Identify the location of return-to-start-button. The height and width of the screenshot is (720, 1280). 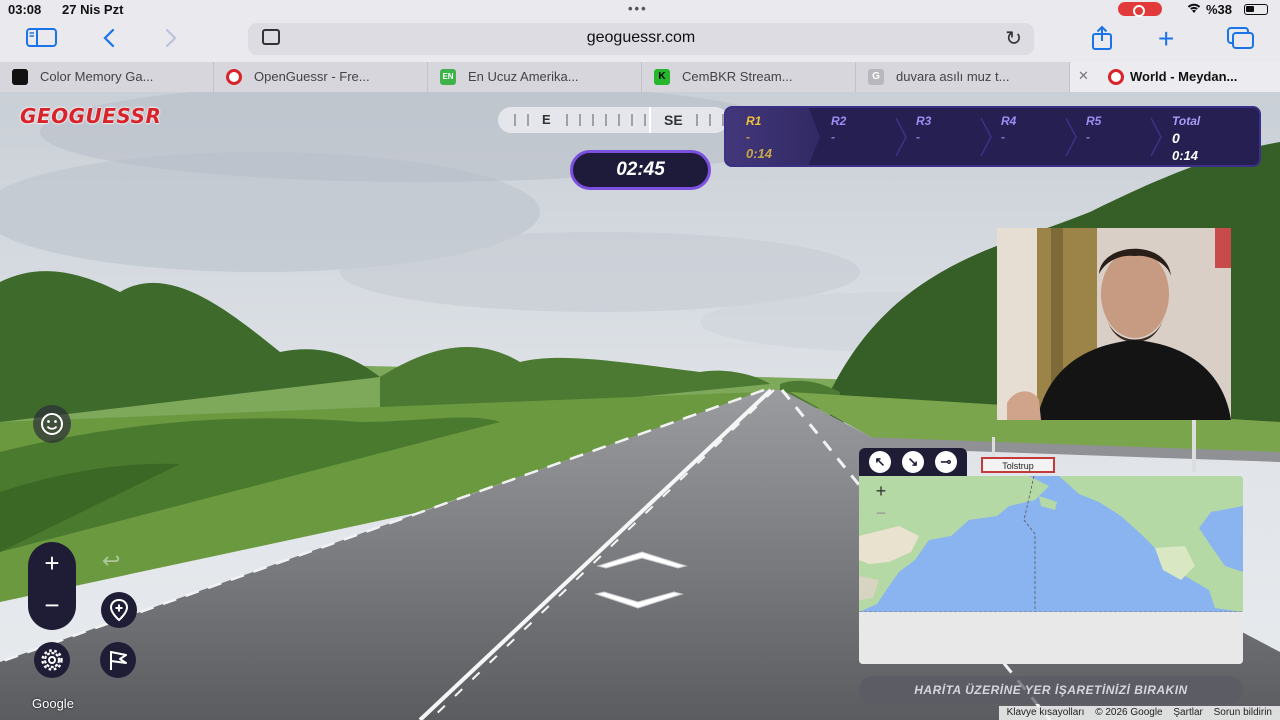
(119, 610).